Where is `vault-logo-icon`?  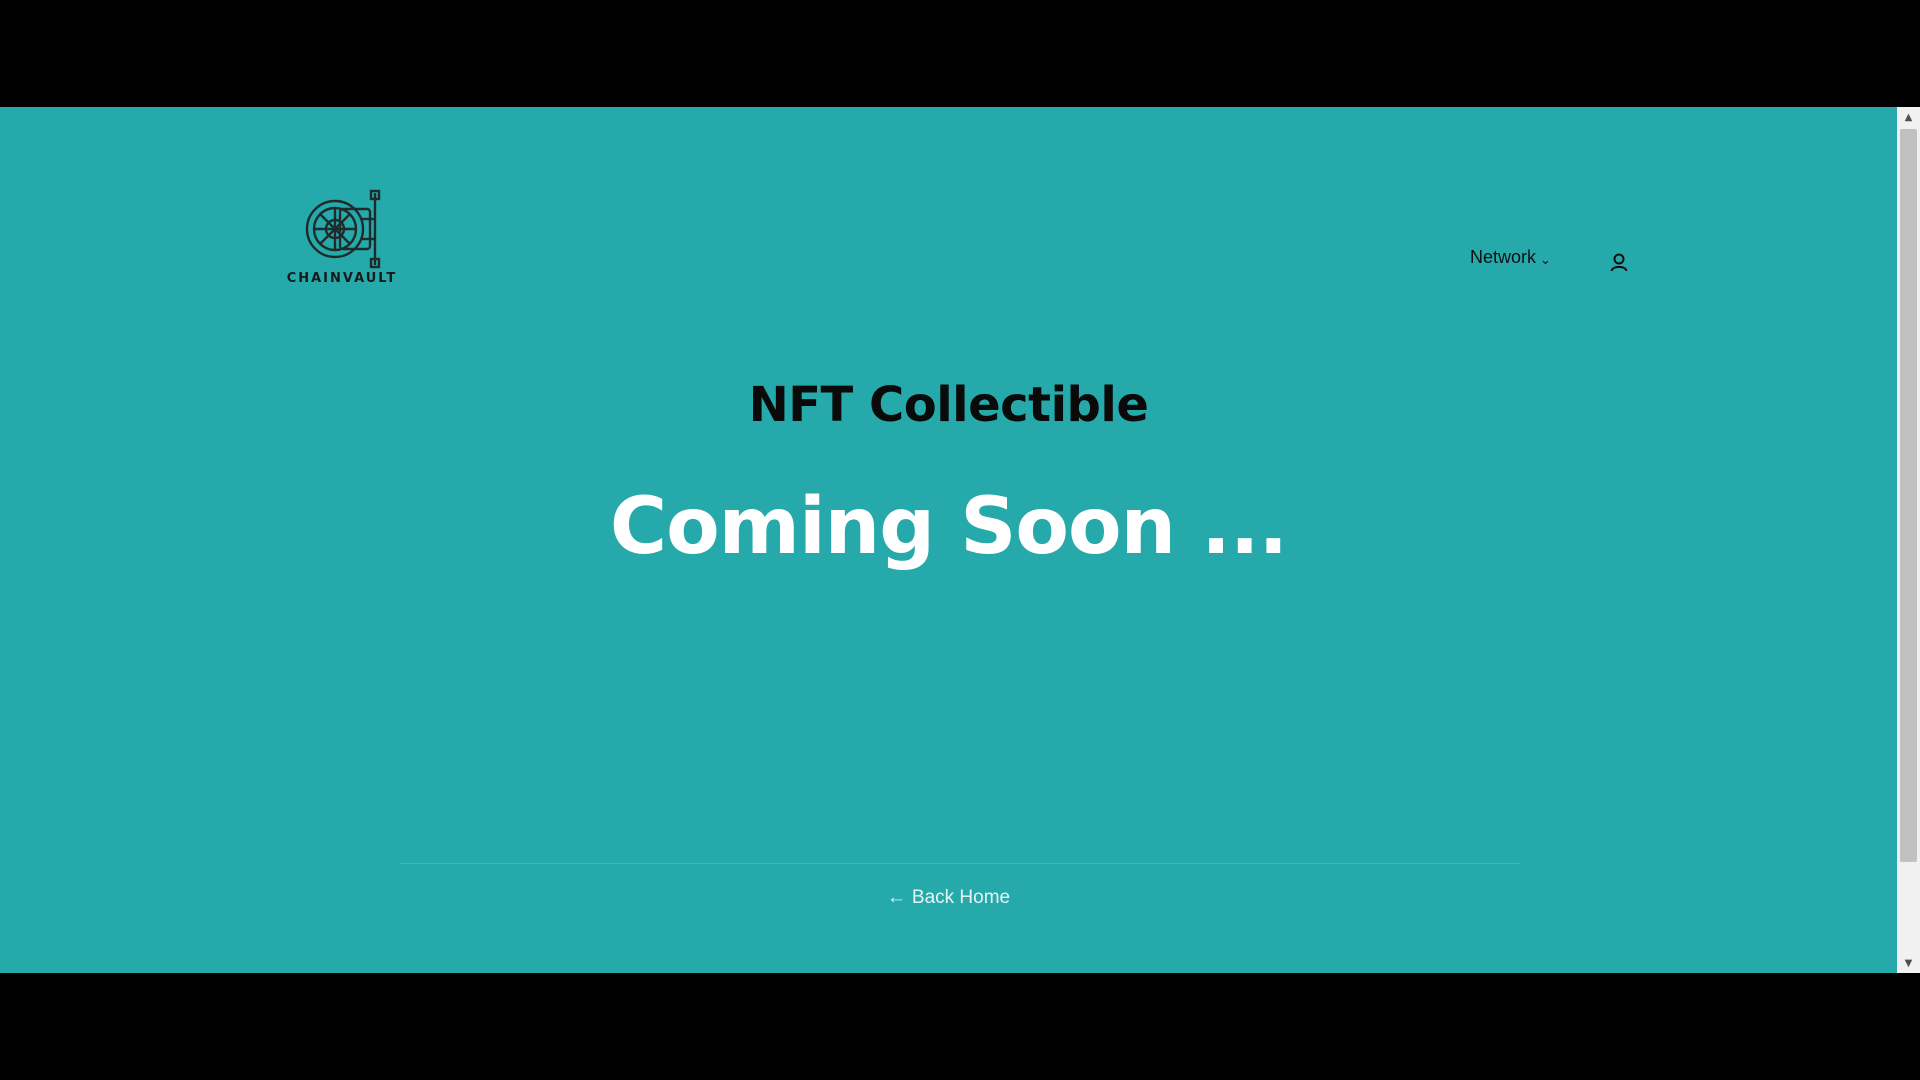 vault-logo-icon is located at coordinates (343, 229).